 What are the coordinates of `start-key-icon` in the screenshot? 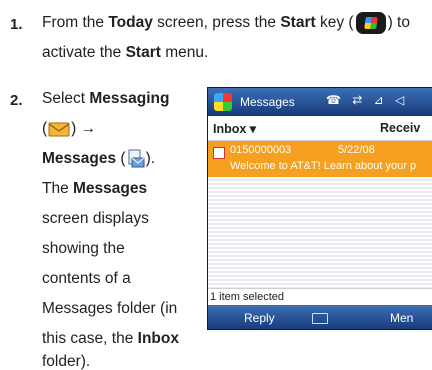 It's located at (370, 22).